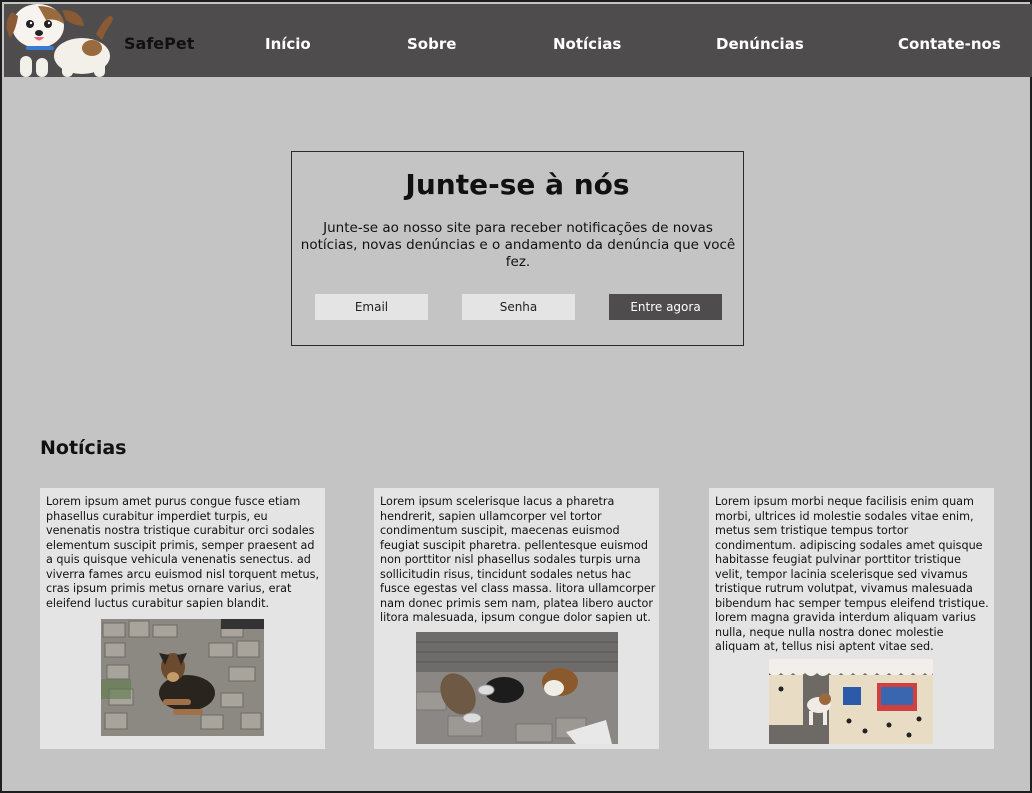 The width and height of the screenshot is (1032, 793). I want to click on email-field: Email, so click(371, 307).